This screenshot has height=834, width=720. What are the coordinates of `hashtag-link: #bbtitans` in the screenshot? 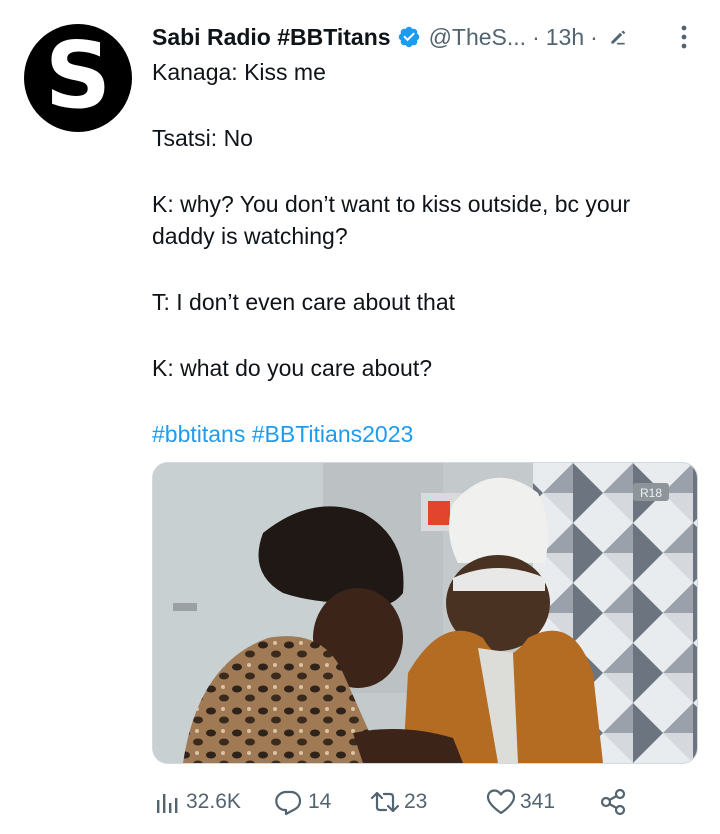 It's located at (198, 434).